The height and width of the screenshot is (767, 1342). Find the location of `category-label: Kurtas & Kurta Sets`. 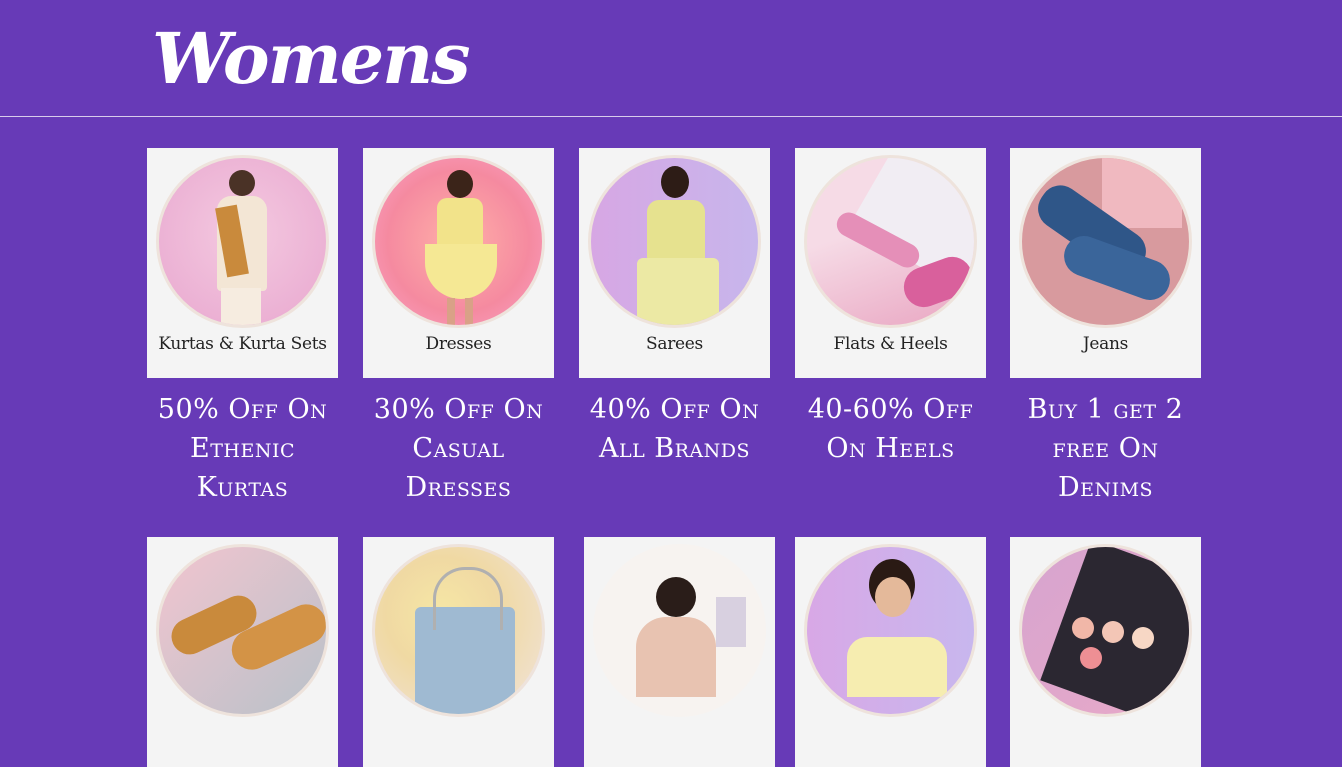

category-label: Kurtas & Kurta Sets is located at coordinates (242, 344).